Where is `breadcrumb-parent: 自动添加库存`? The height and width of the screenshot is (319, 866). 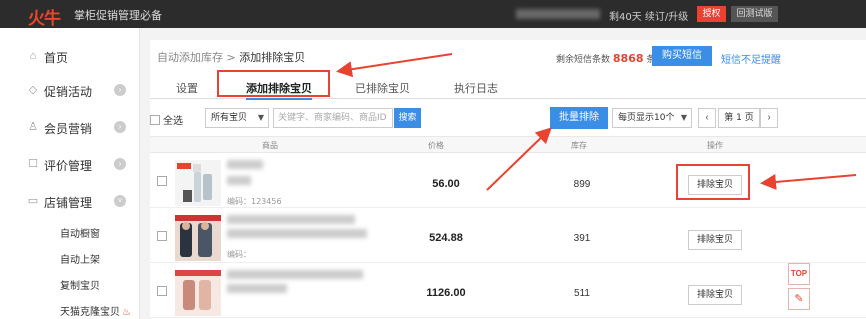
breadcrumb-parent: 自动添加库存 is located at coordinates (190, 57).